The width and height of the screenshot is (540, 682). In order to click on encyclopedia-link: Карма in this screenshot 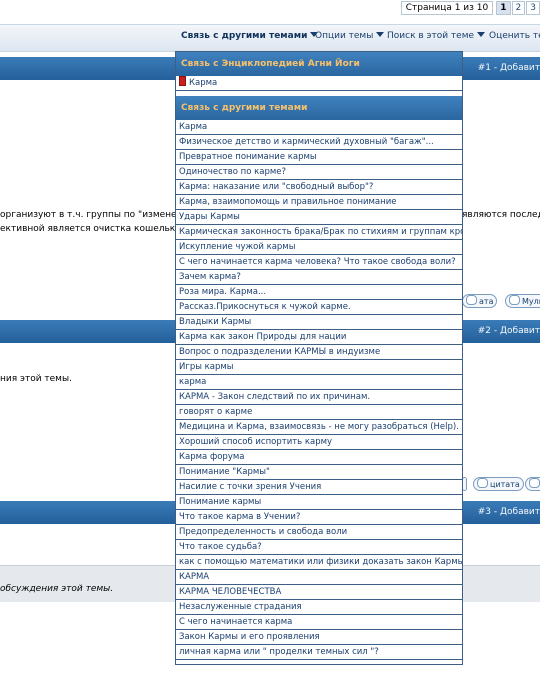, I will do `click(319, 83)`.